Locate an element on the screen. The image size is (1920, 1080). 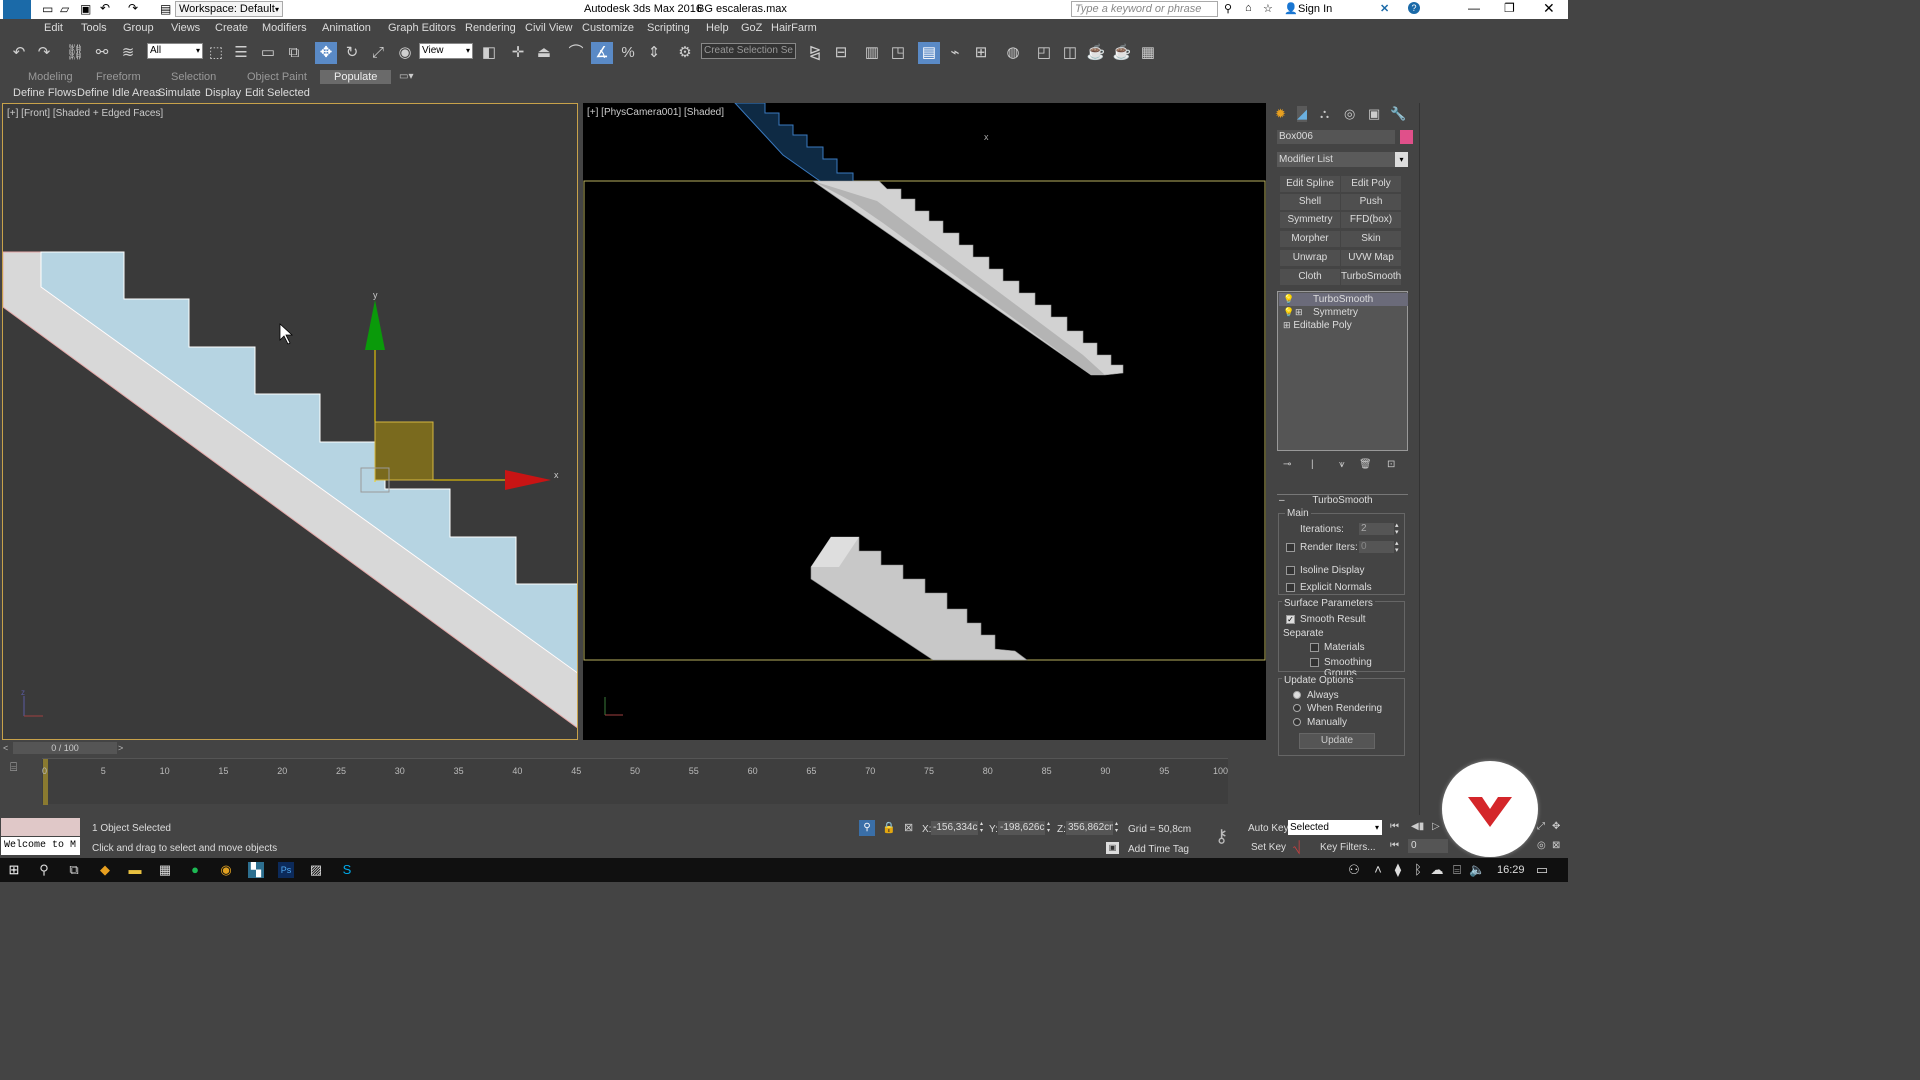
orbit-icon: ✥ is located at coordinates (1556, 826).